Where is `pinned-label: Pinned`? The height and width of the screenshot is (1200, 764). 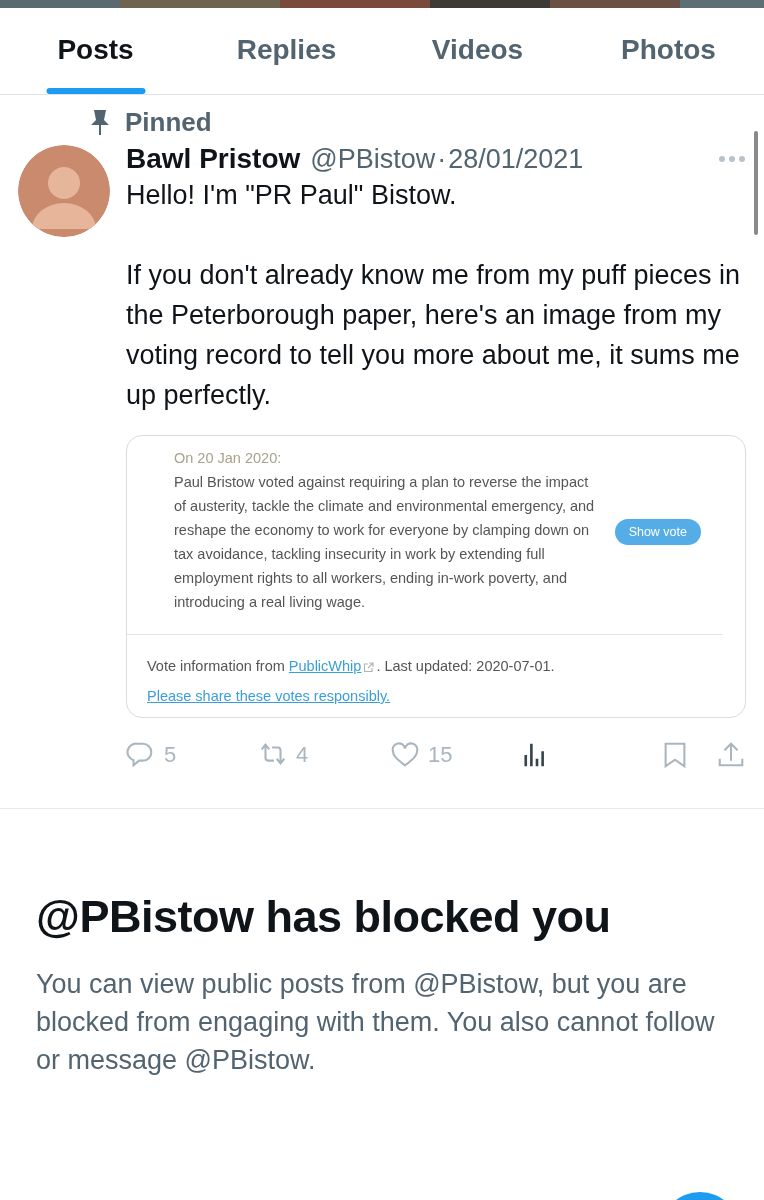 pinned-label: Pinned is located at coordinates (168, 122).